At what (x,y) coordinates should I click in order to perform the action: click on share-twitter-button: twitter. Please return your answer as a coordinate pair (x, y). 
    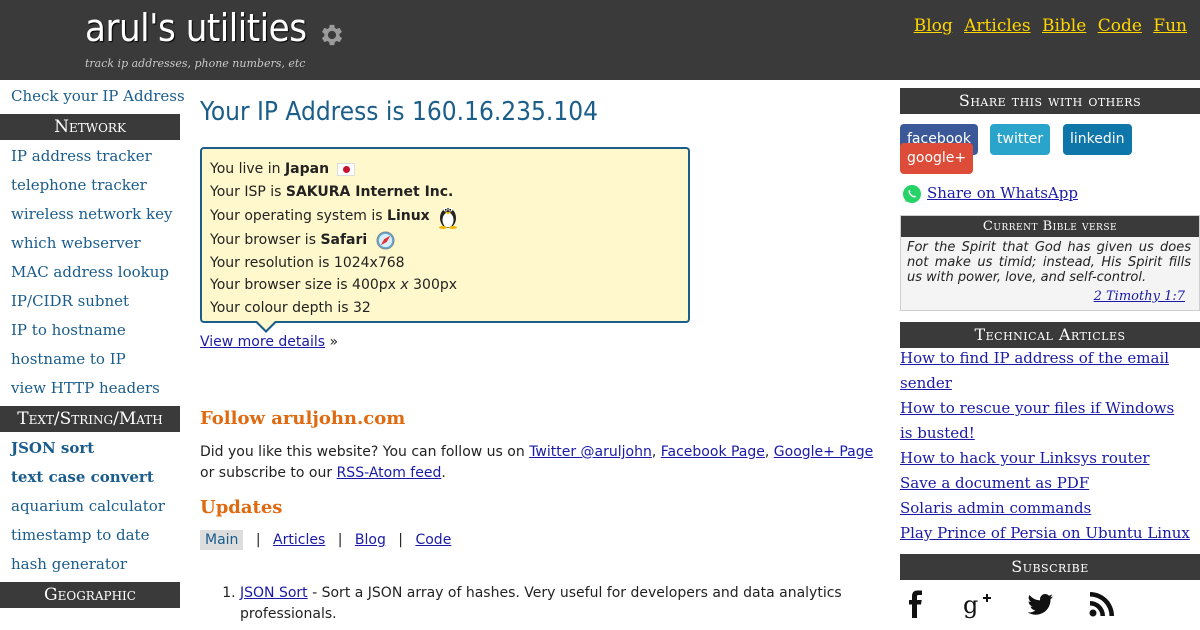
    Looking at the image, I should click on (1020, 139).